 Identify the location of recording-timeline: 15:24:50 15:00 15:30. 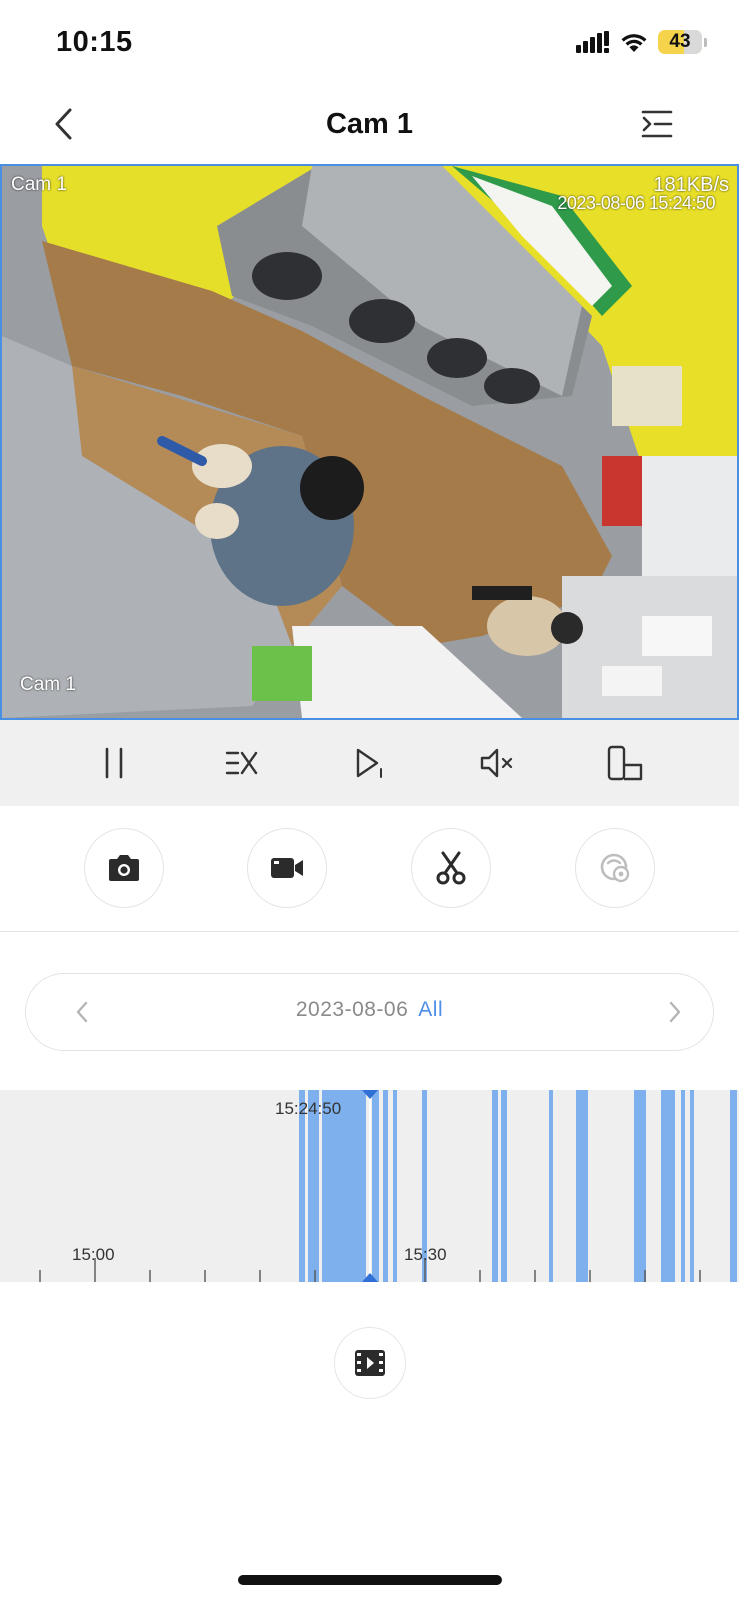
(369, 1186).